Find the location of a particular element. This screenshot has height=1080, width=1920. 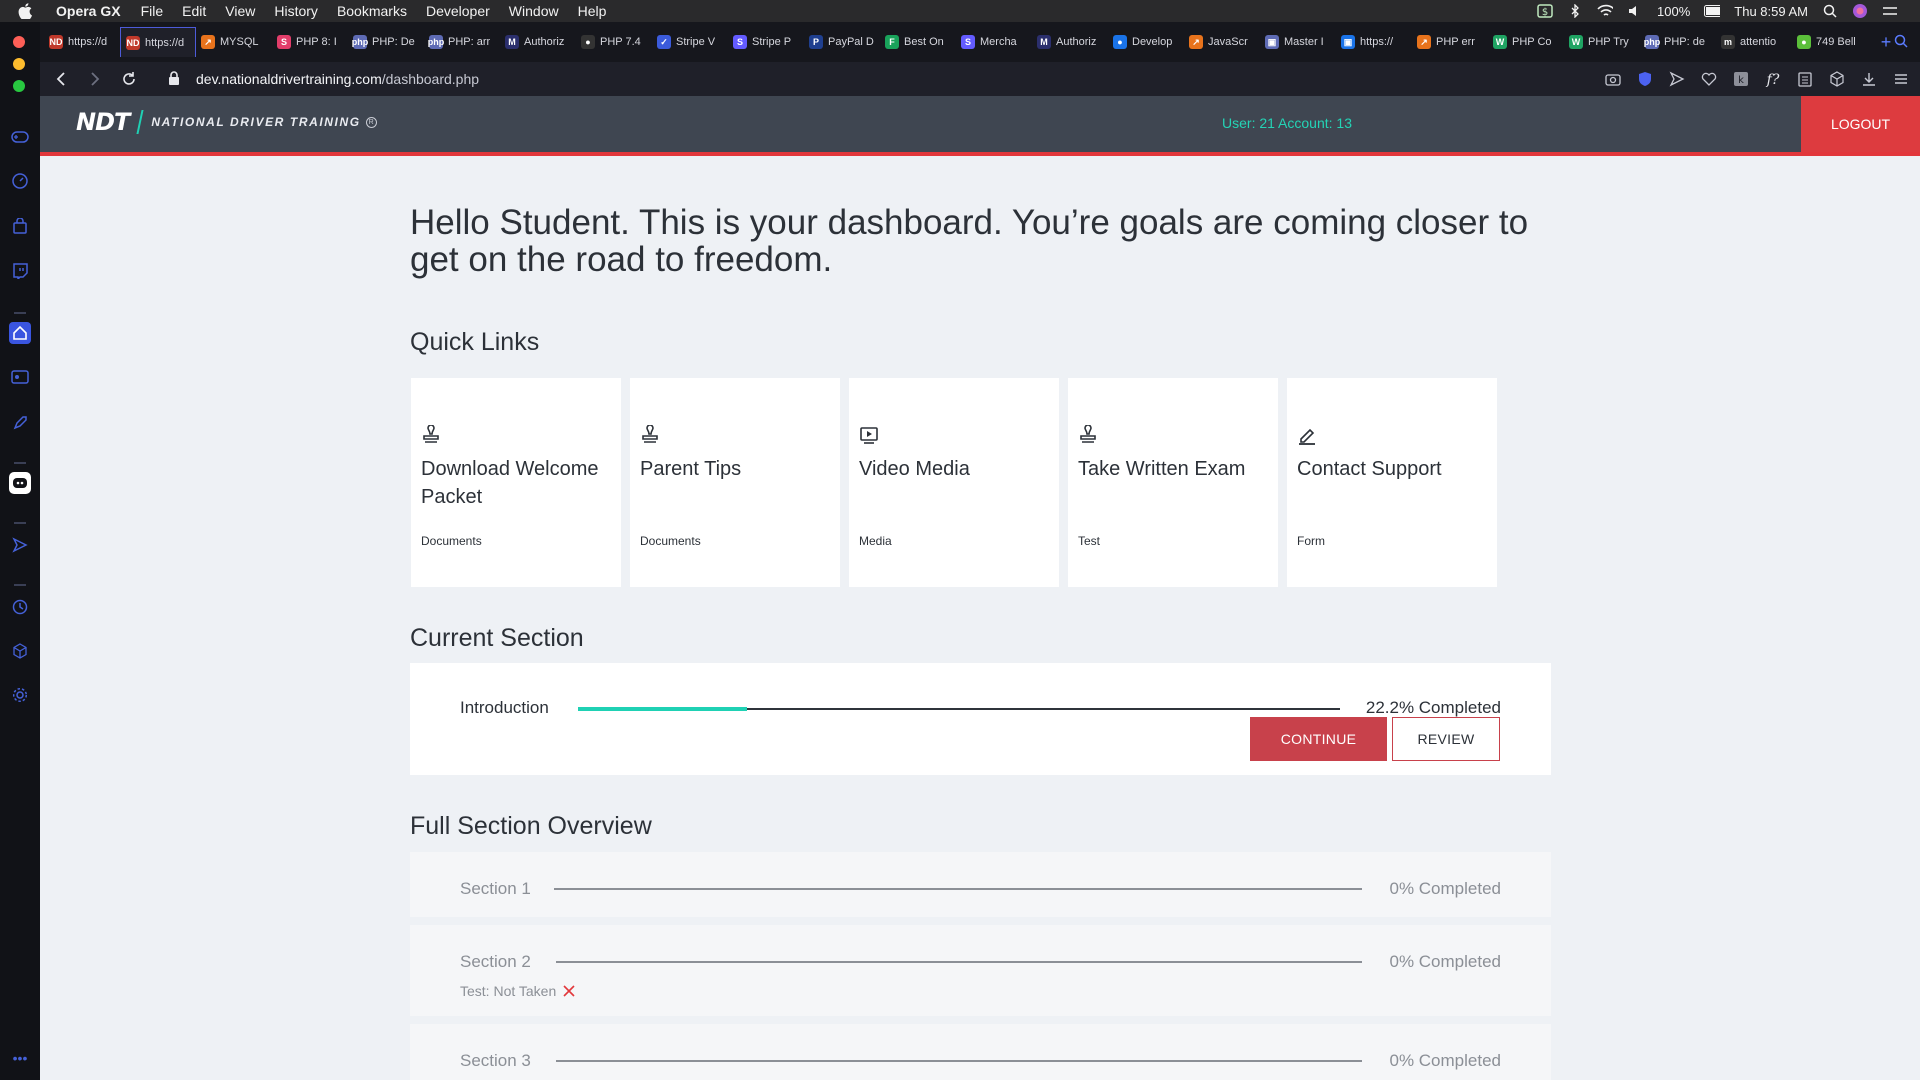

dollar-status-icon: $ is located at coordinates (1545, 11).